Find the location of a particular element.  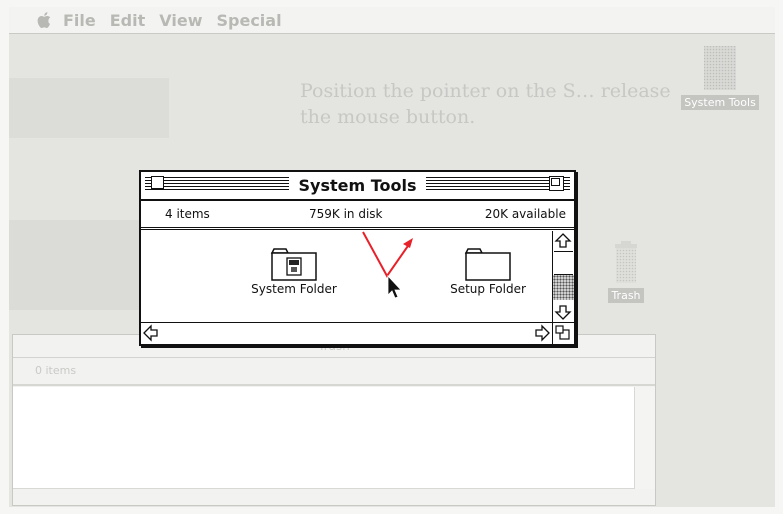

trash-window-info: 0 items is located at coordinates (334, 372).